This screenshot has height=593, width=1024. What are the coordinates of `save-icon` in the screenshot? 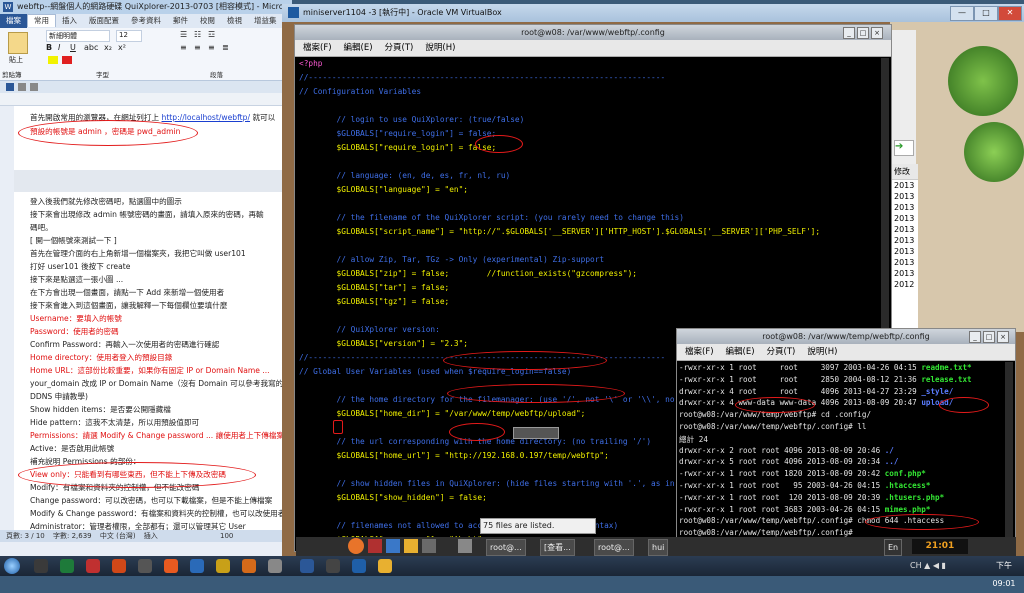 It's located at (10, 87).